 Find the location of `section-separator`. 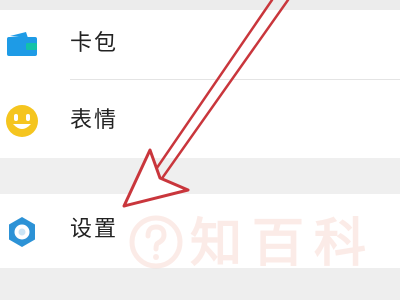

section-separator is located at coordinates (200, 176).